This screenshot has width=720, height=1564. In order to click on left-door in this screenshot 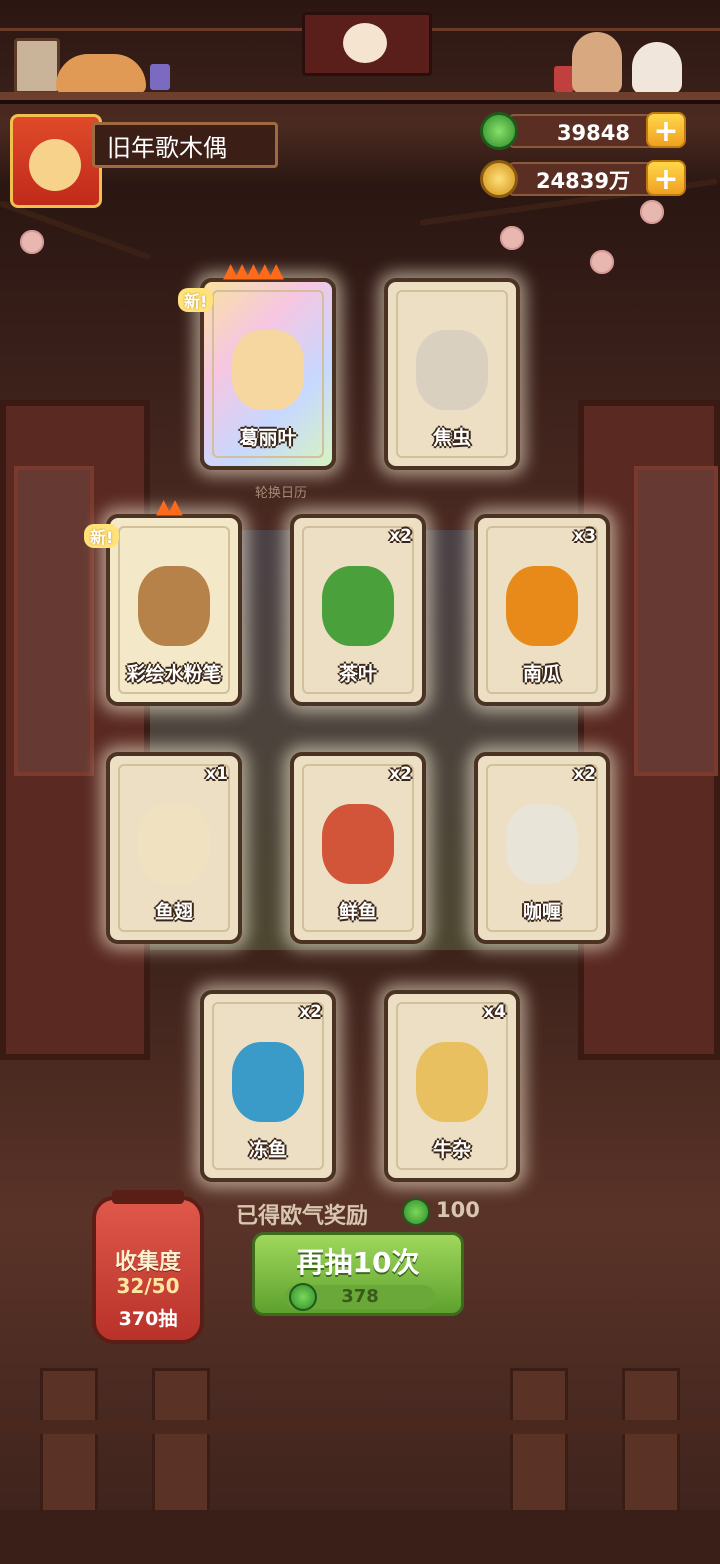, I will do `click(75, 730)`.